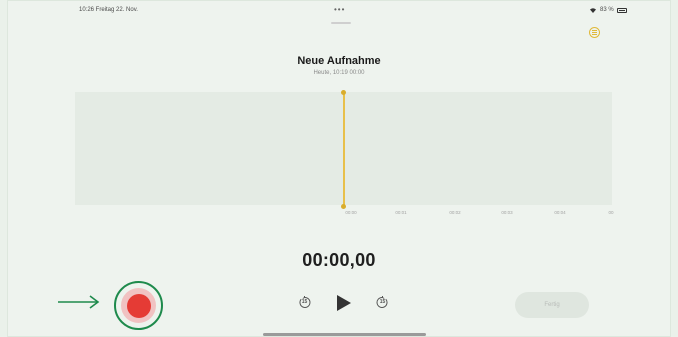  Describe the element at coordinates (343, 303) in the screenshot. I see `play-icon` at that location.